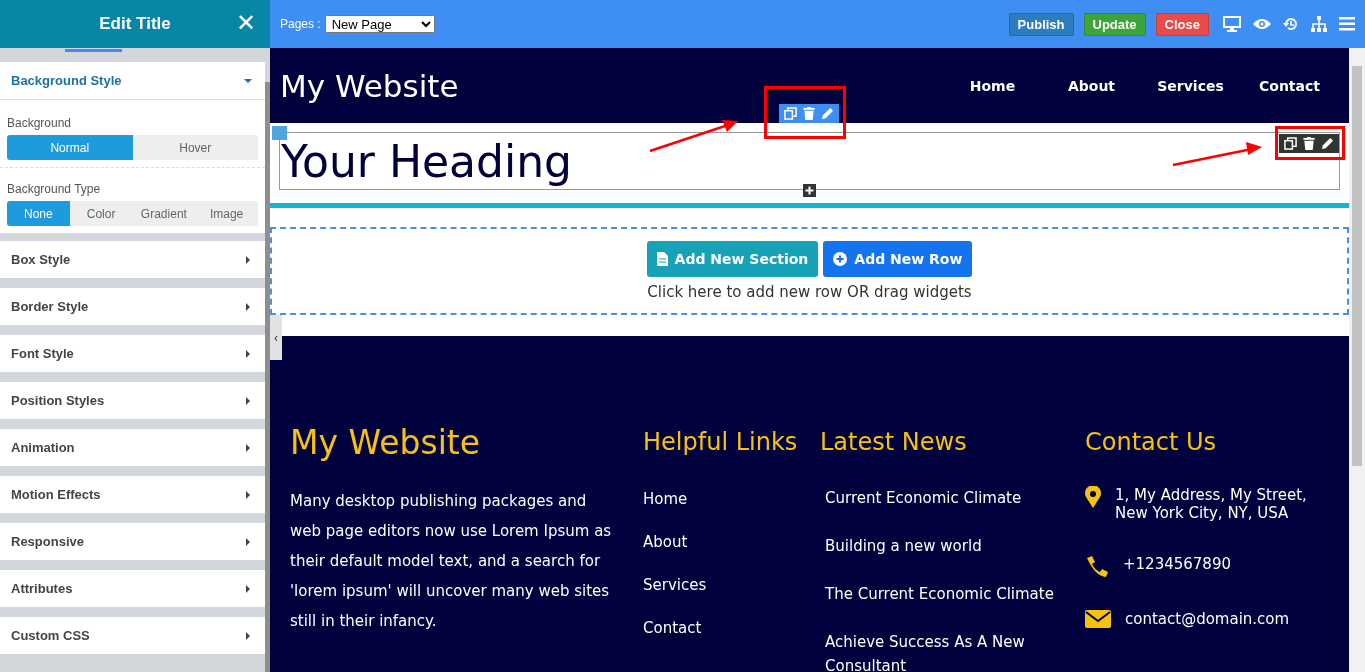  I want to click on section-header: Border Style, so click(132, 306).